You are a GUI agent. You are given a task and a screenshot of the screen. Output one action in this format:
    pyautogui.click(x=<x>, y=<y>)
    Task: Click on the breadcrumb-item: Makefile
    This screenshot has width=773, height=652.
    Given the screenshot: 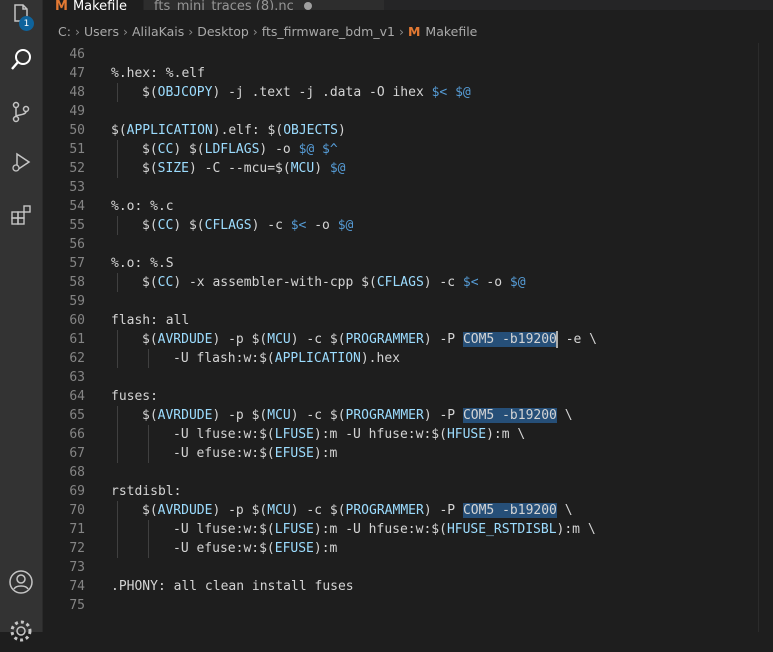 What is the action you would take?
    pyautogui.click(x=451, y=31)
    